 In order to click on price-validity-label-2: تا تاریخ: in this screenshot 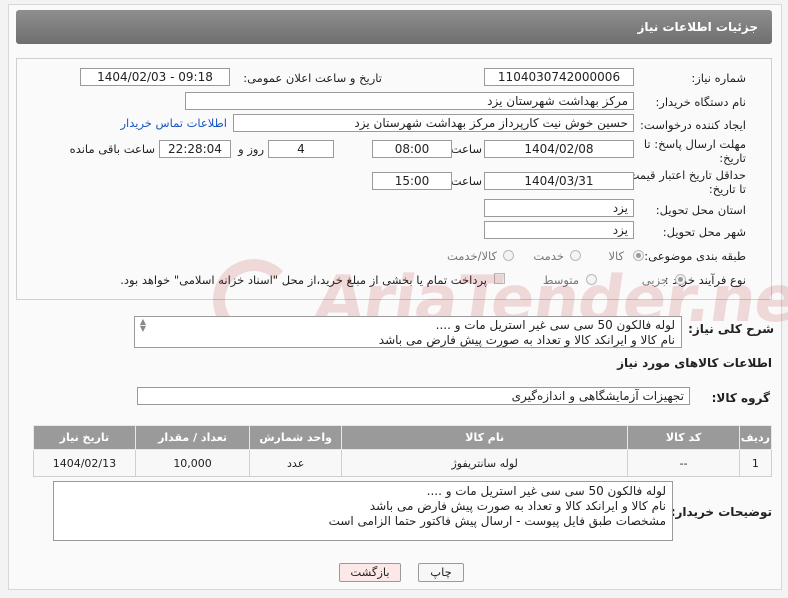, I will do `click(727, 189)`.